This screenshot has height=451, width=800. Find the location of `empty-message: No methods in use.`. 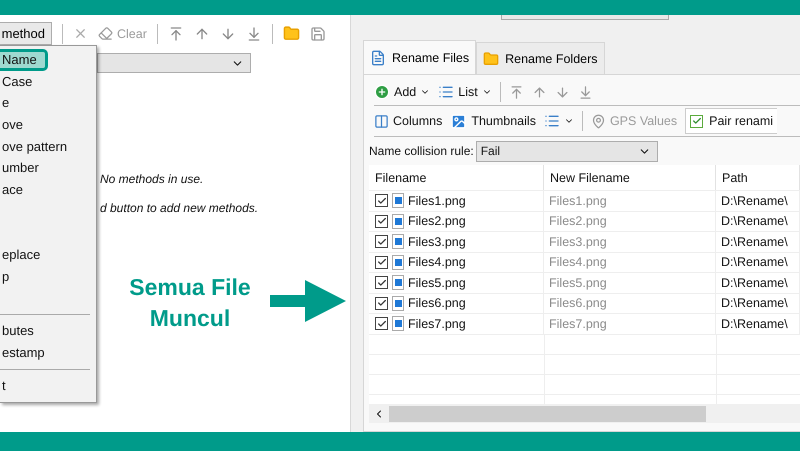

empty-message: No methods in use. is located at coordinates (152, 179).